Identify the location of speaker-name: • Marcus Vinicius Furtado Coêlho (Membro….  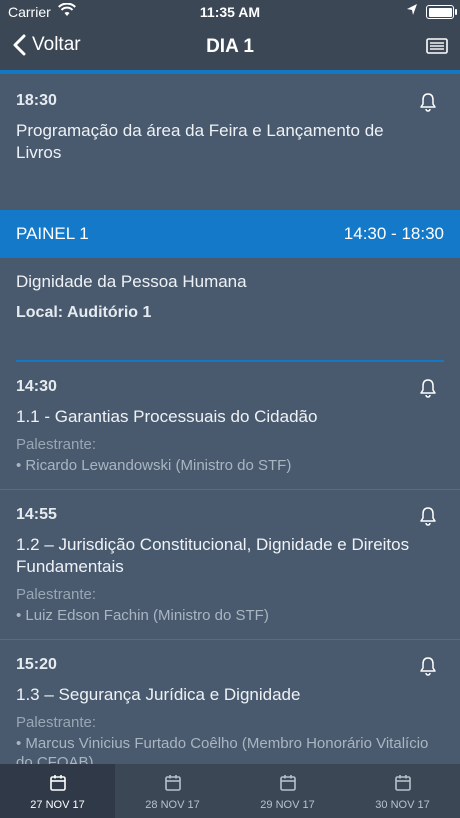
(222, 749).